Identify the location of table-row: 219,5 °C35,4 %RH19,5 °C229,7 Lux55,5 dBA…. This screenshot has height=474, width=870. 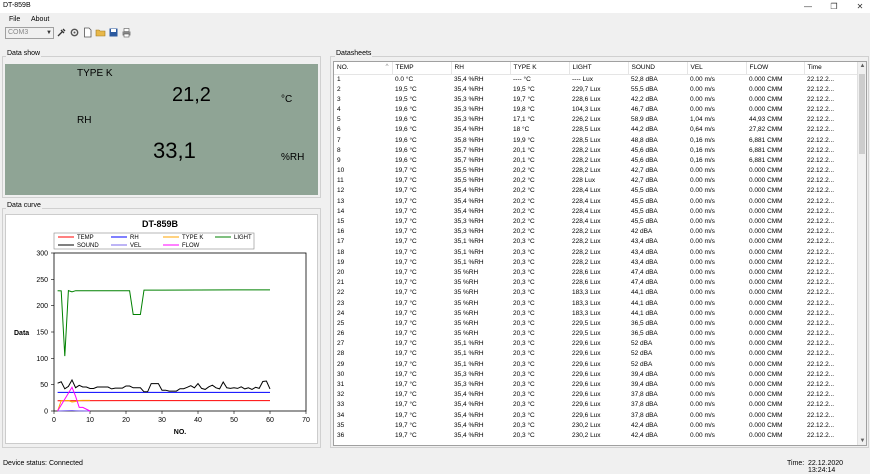
(596, 90).